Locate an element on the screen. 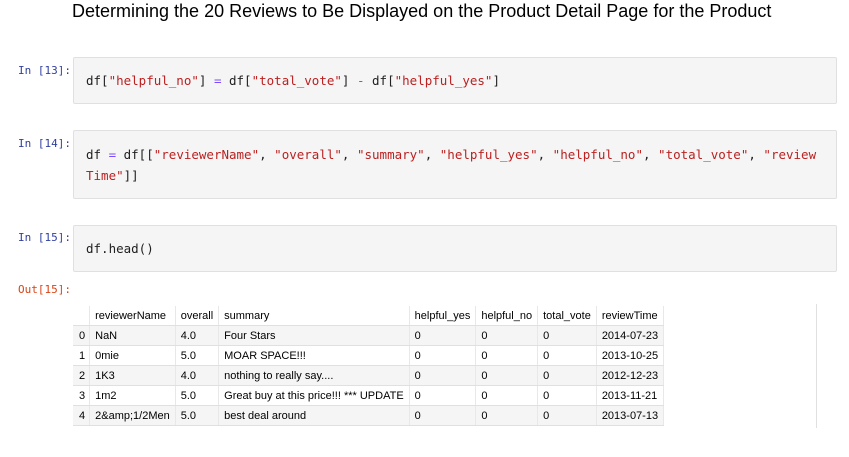 Image resolution: width=849 pixels, height=457 pixels. code-string-token: "summary" is located at coordinates (390, 154).